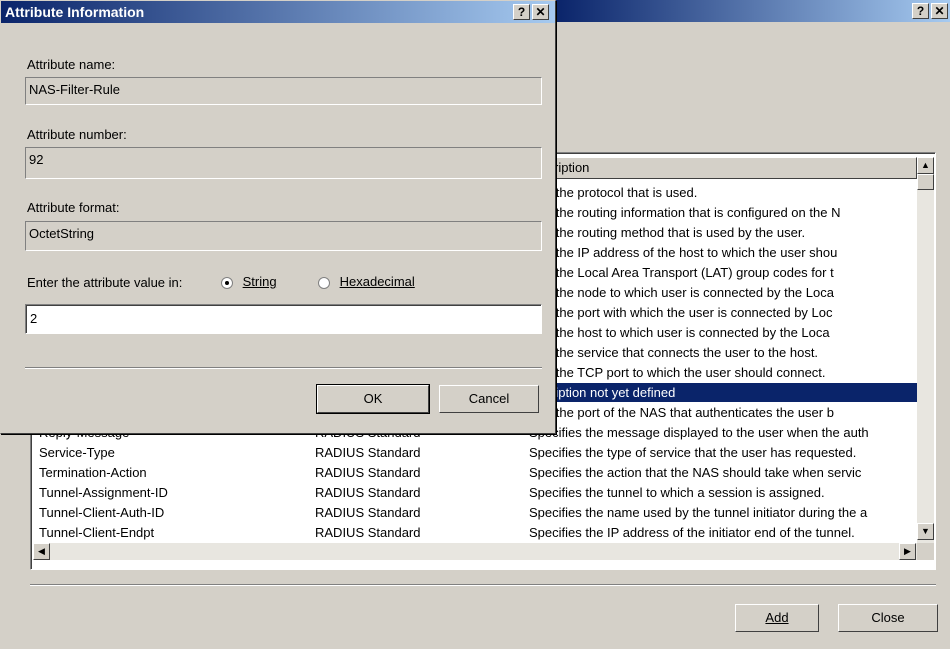 The image size is (950, 649). I want to click on close-button: Close, so click(888, 618).